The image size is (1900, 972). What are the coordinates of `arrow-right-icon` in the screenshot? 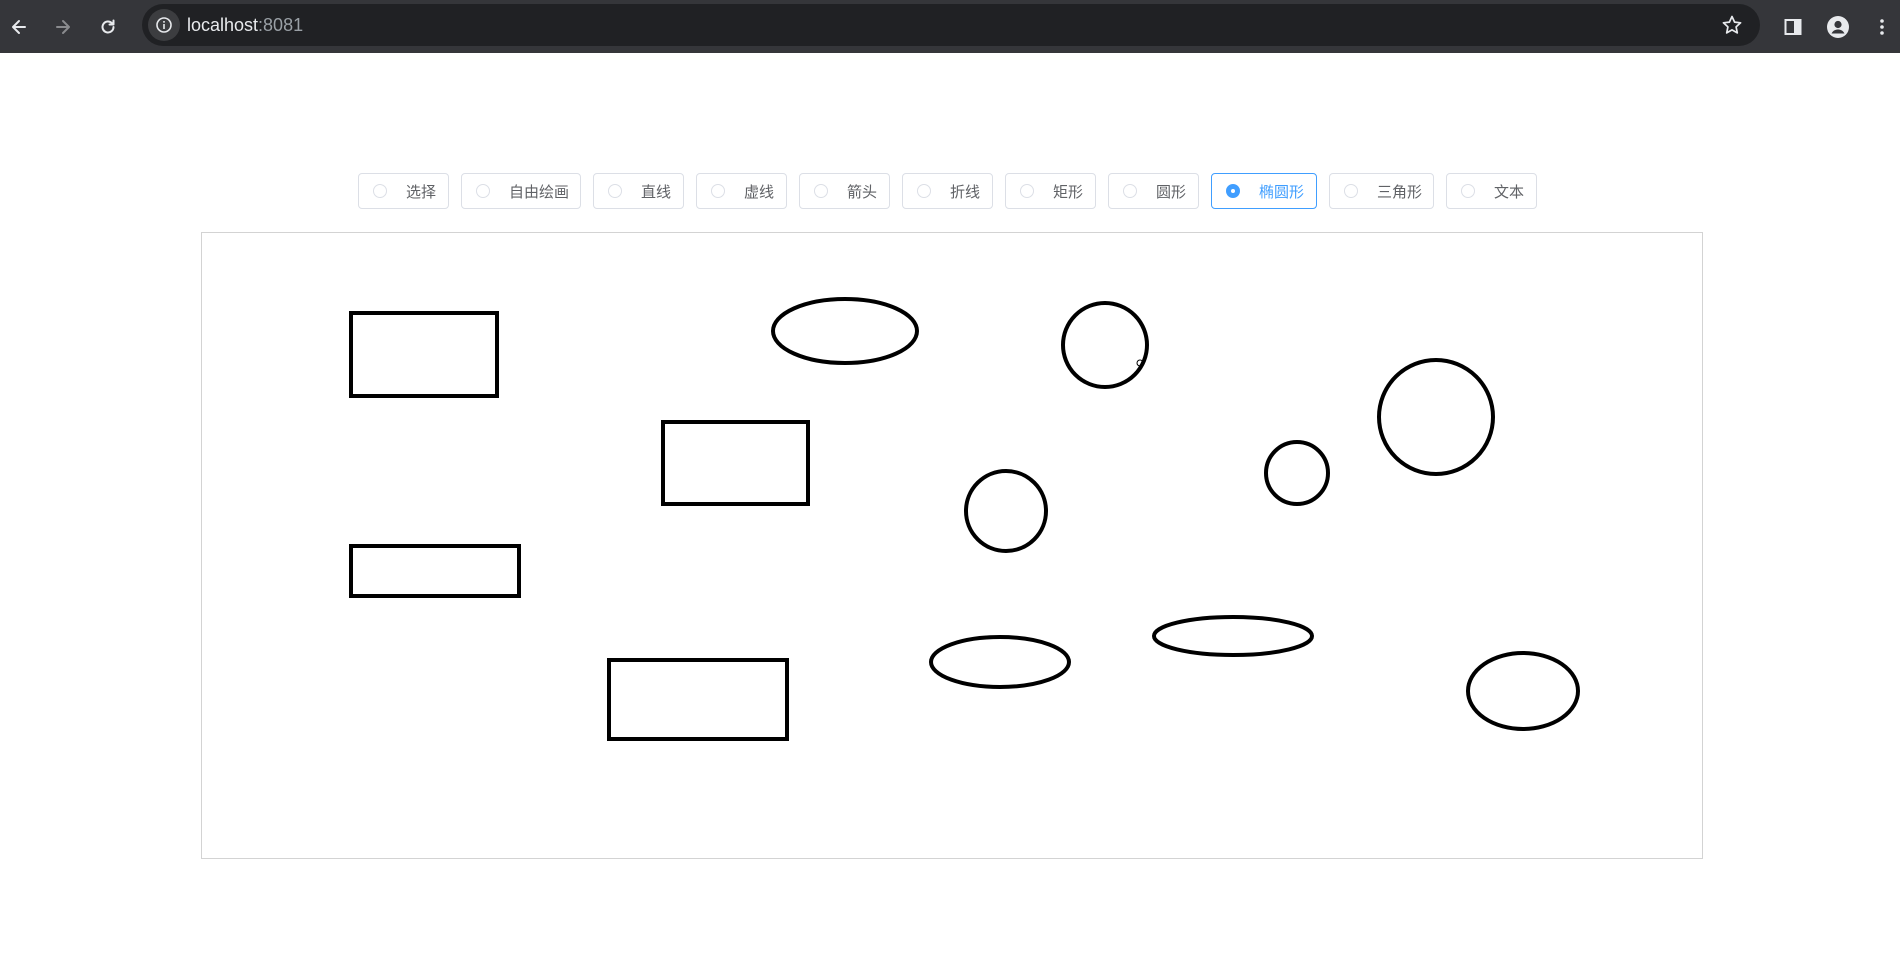 It's located at (63, 27).